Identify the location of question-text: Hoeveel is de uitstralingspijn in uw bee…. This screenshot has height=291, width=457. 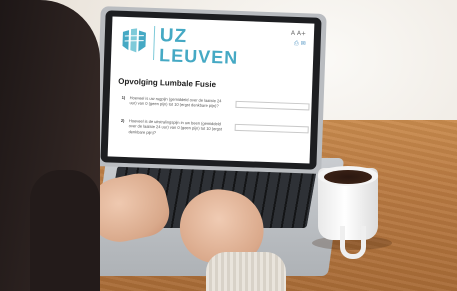
(175, 126).